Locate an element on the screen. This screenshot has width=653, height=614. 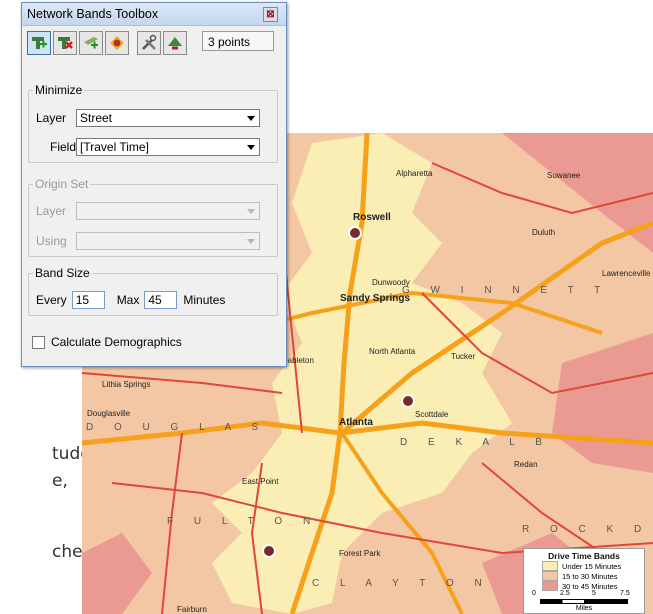
add-layer-point-icon is located at coordinates (91, 43).